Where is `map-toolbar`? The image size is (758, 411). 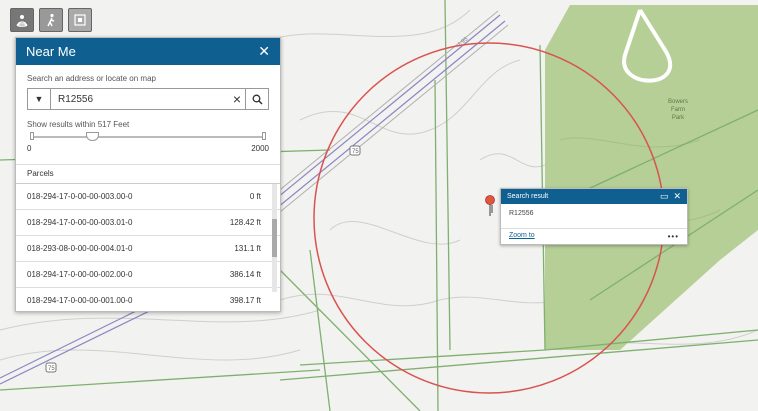
map-toolbar is located at coordinates (51, 20).